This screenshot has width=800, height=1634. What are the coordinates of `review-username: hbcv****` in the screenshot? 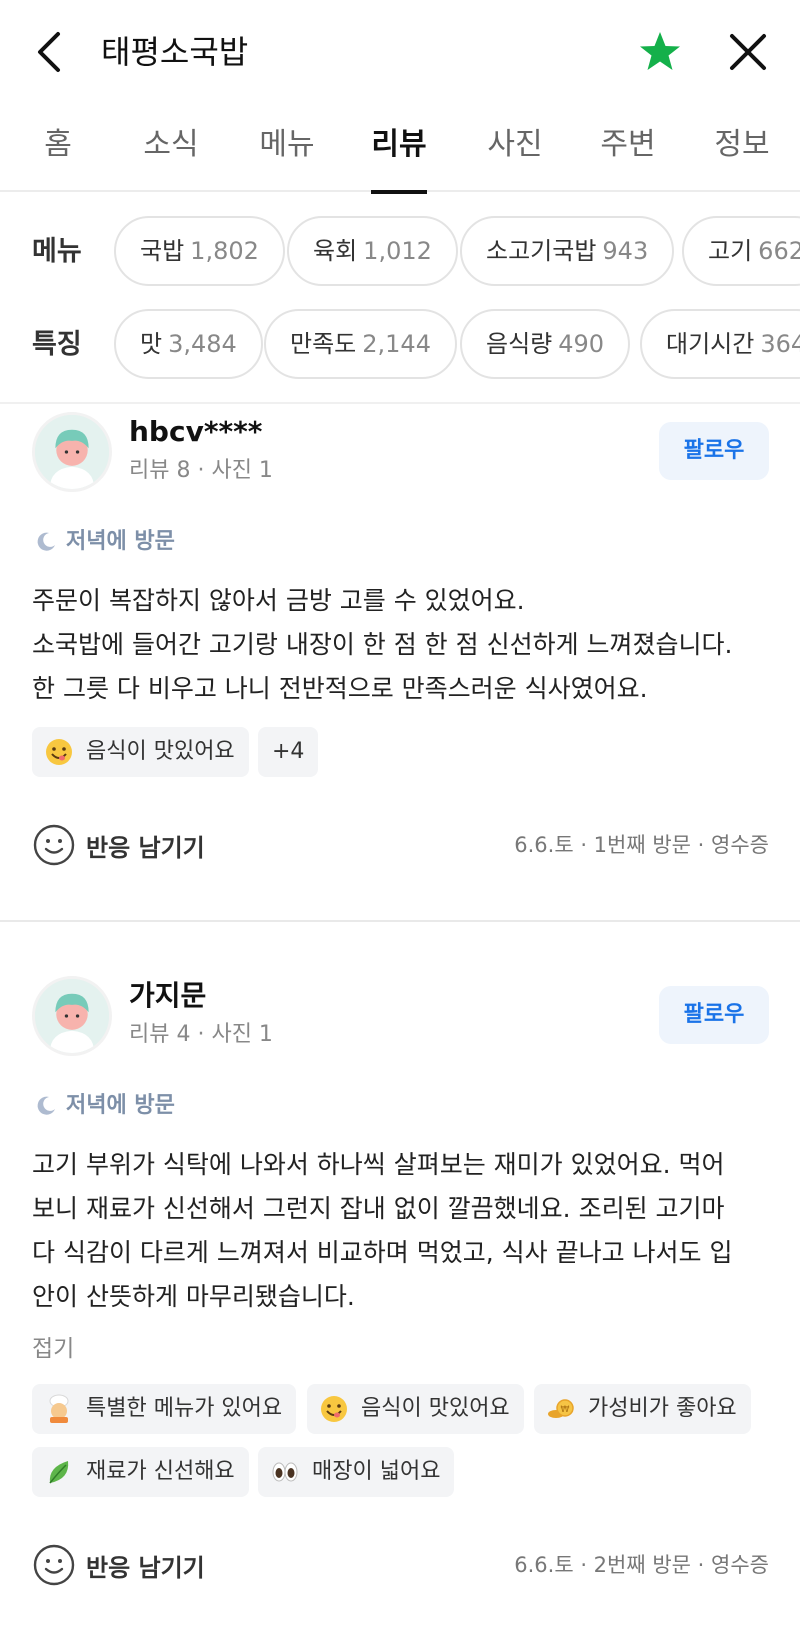 It's located at (195, 432).